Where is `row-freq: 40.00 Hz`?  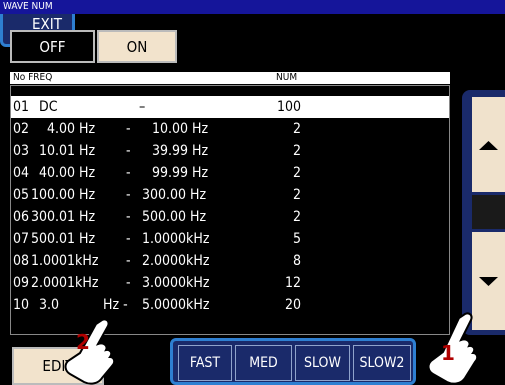
row-freq: 40.00 Hz is located at coordinates (67, 173).